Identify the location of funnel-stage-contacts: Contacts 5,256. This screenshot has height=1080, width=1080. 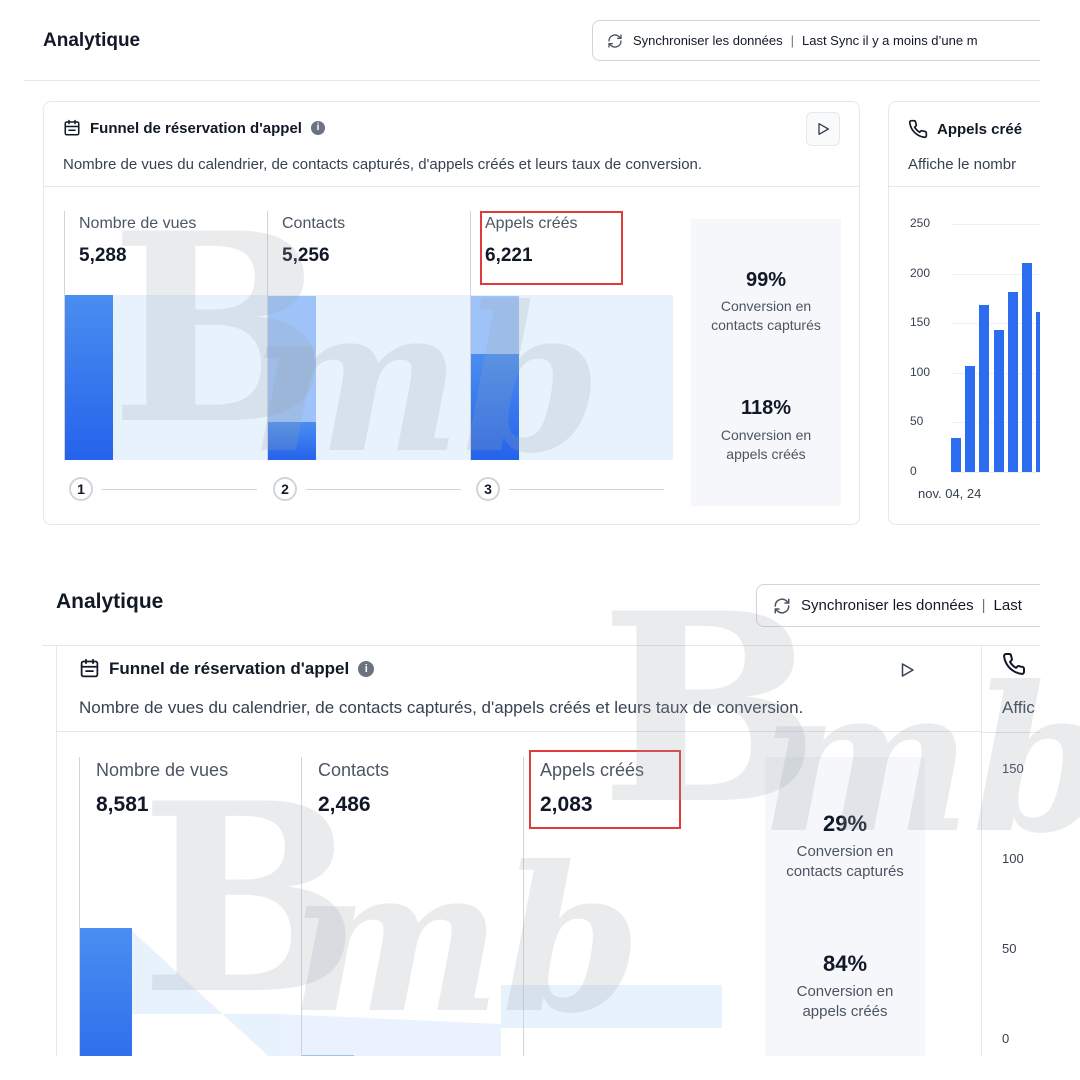
(368, 336).